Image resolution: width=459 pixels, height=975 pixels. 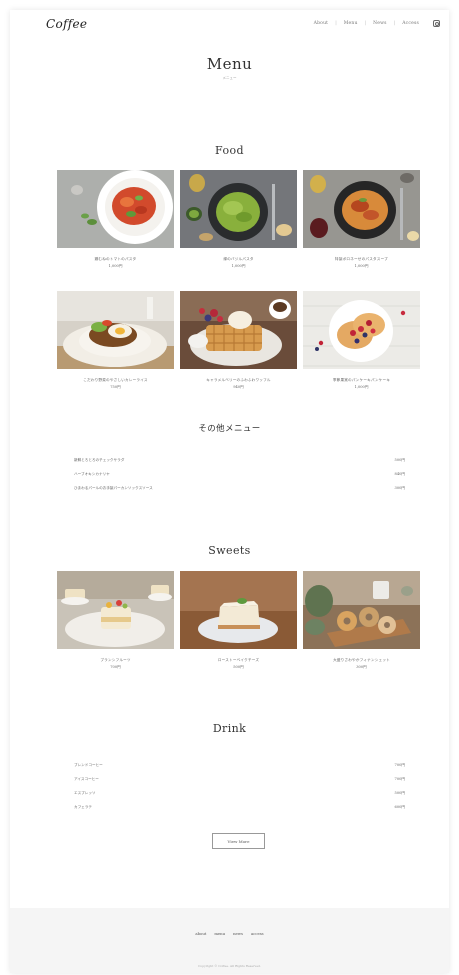 I want to click on food-card: こだわり野菜のやさしいカレーライス 750円, so click(x=115, y=340).